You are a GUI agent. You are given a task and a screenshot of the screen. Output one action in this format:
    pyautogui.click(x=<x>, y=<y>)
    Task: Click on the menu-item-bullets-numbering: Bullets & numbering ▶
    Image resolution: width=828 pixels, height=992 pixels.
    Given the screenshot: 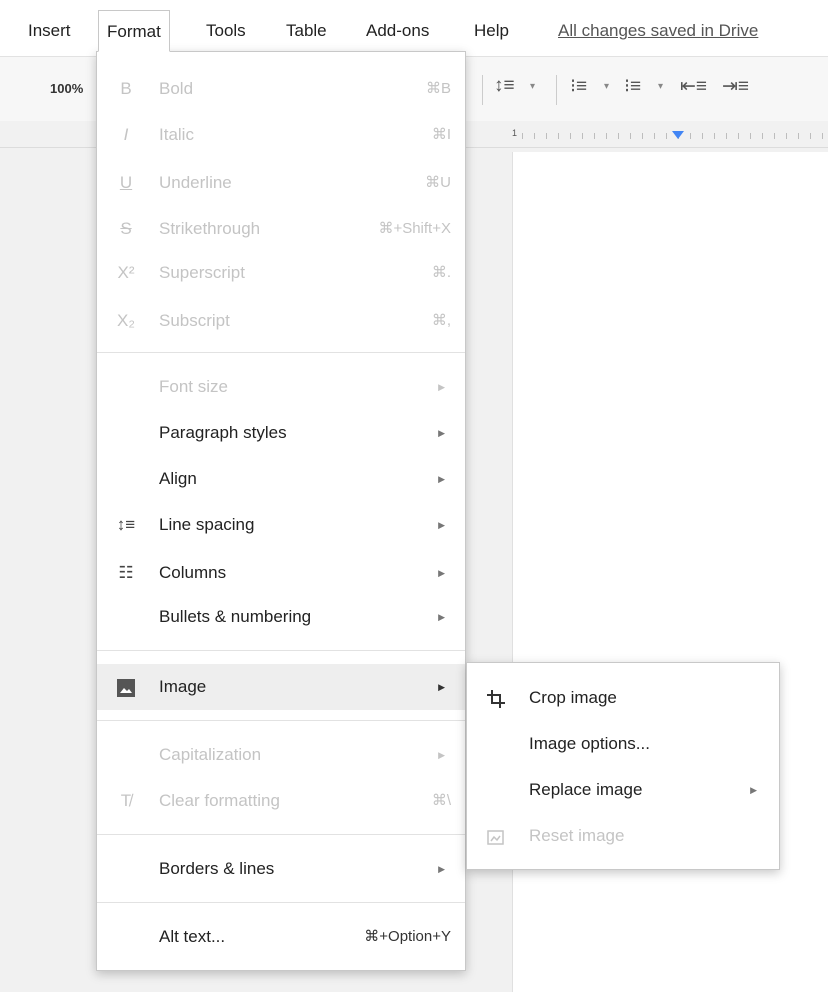 What is the action you would take?
    pyautogui.click(x=281, y=617)
    